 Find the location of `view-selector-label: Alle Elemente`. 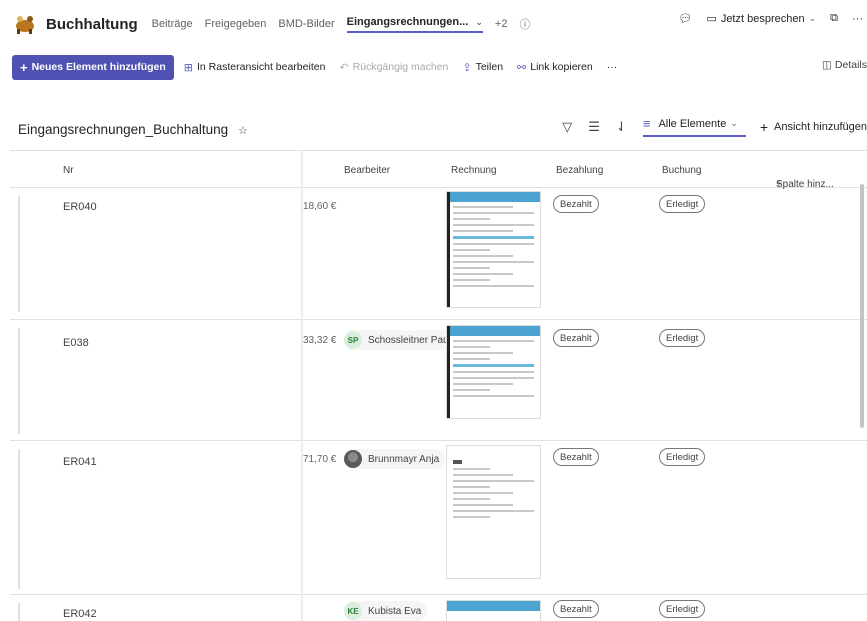

view-selector-label: Alle Elemente is located at coordinates (692, 123).